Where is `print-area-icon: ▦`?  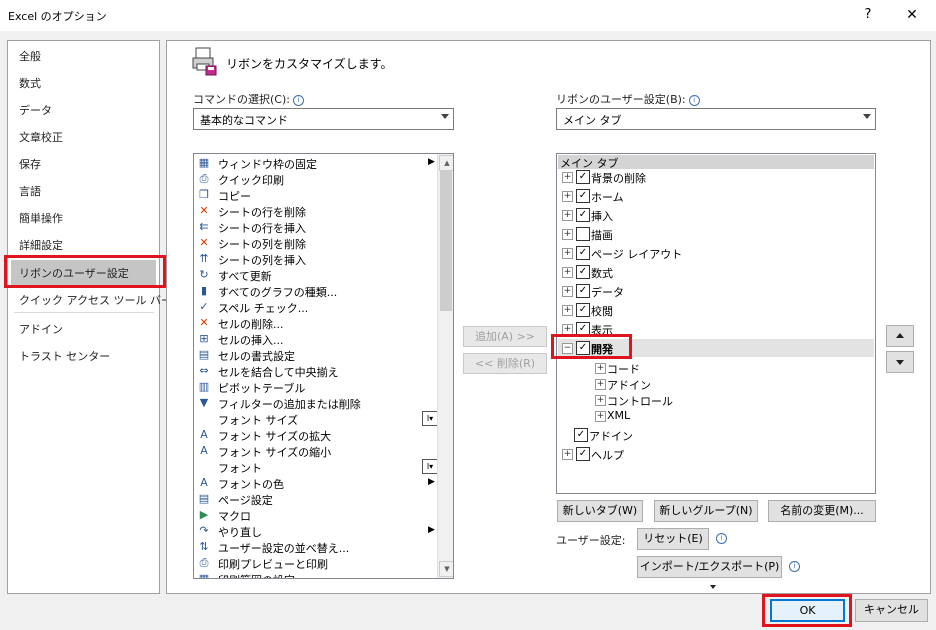
print-area-icon: ▦ is located at coordinates (204, 575).